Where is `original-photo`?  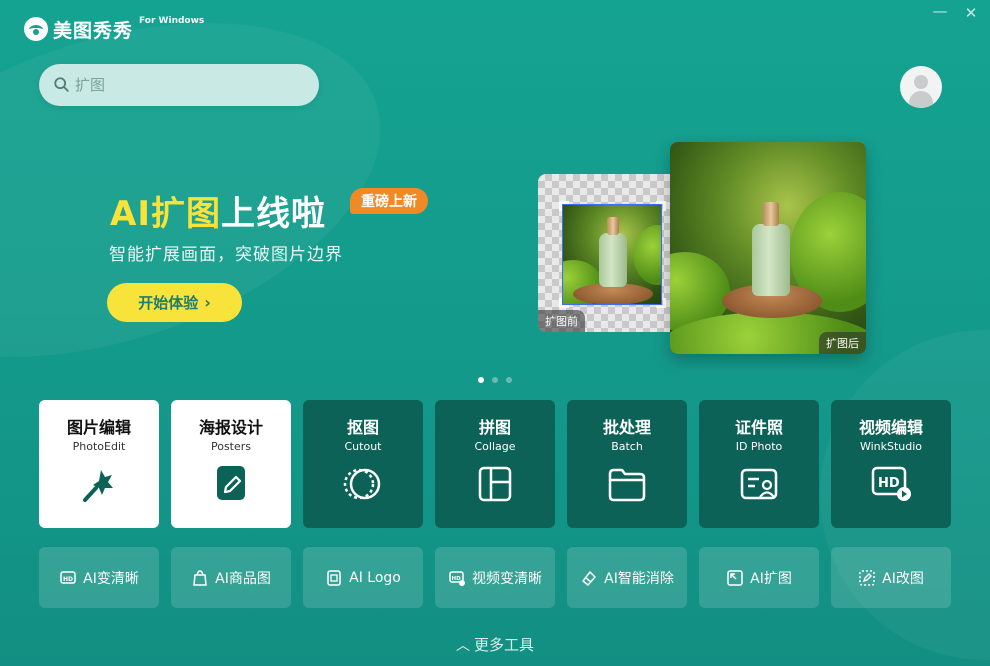 original-photo is located at coordinates (612, 254).